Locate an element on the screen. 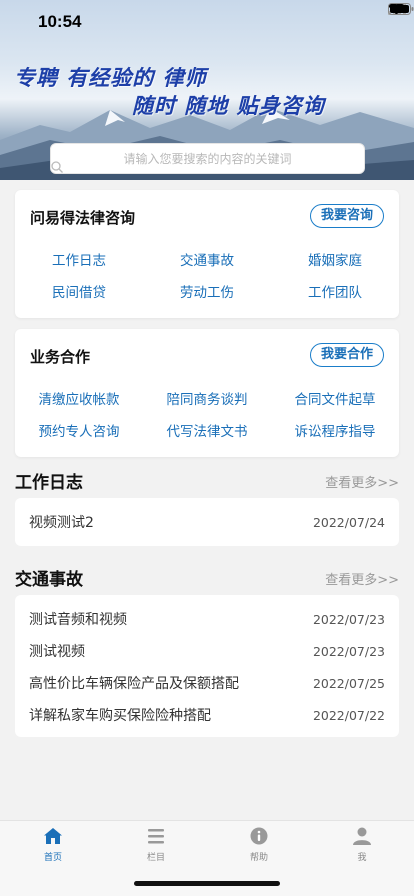 The image size is (414, 896). search-icon is located at coordinates (57, 167).